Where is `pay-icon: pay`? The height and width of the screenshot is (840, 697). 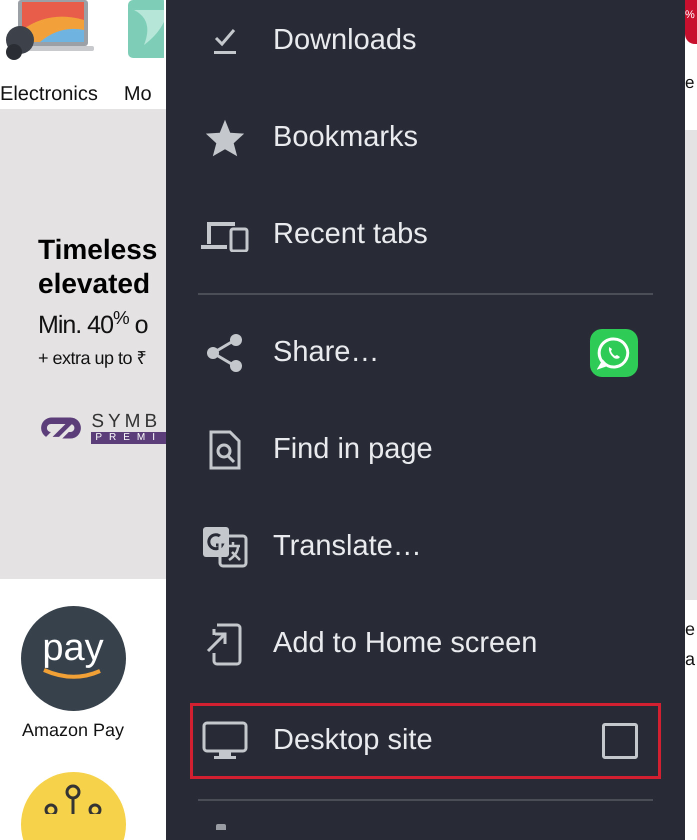 pay-icon: pay is located at coordinates (73, 658).